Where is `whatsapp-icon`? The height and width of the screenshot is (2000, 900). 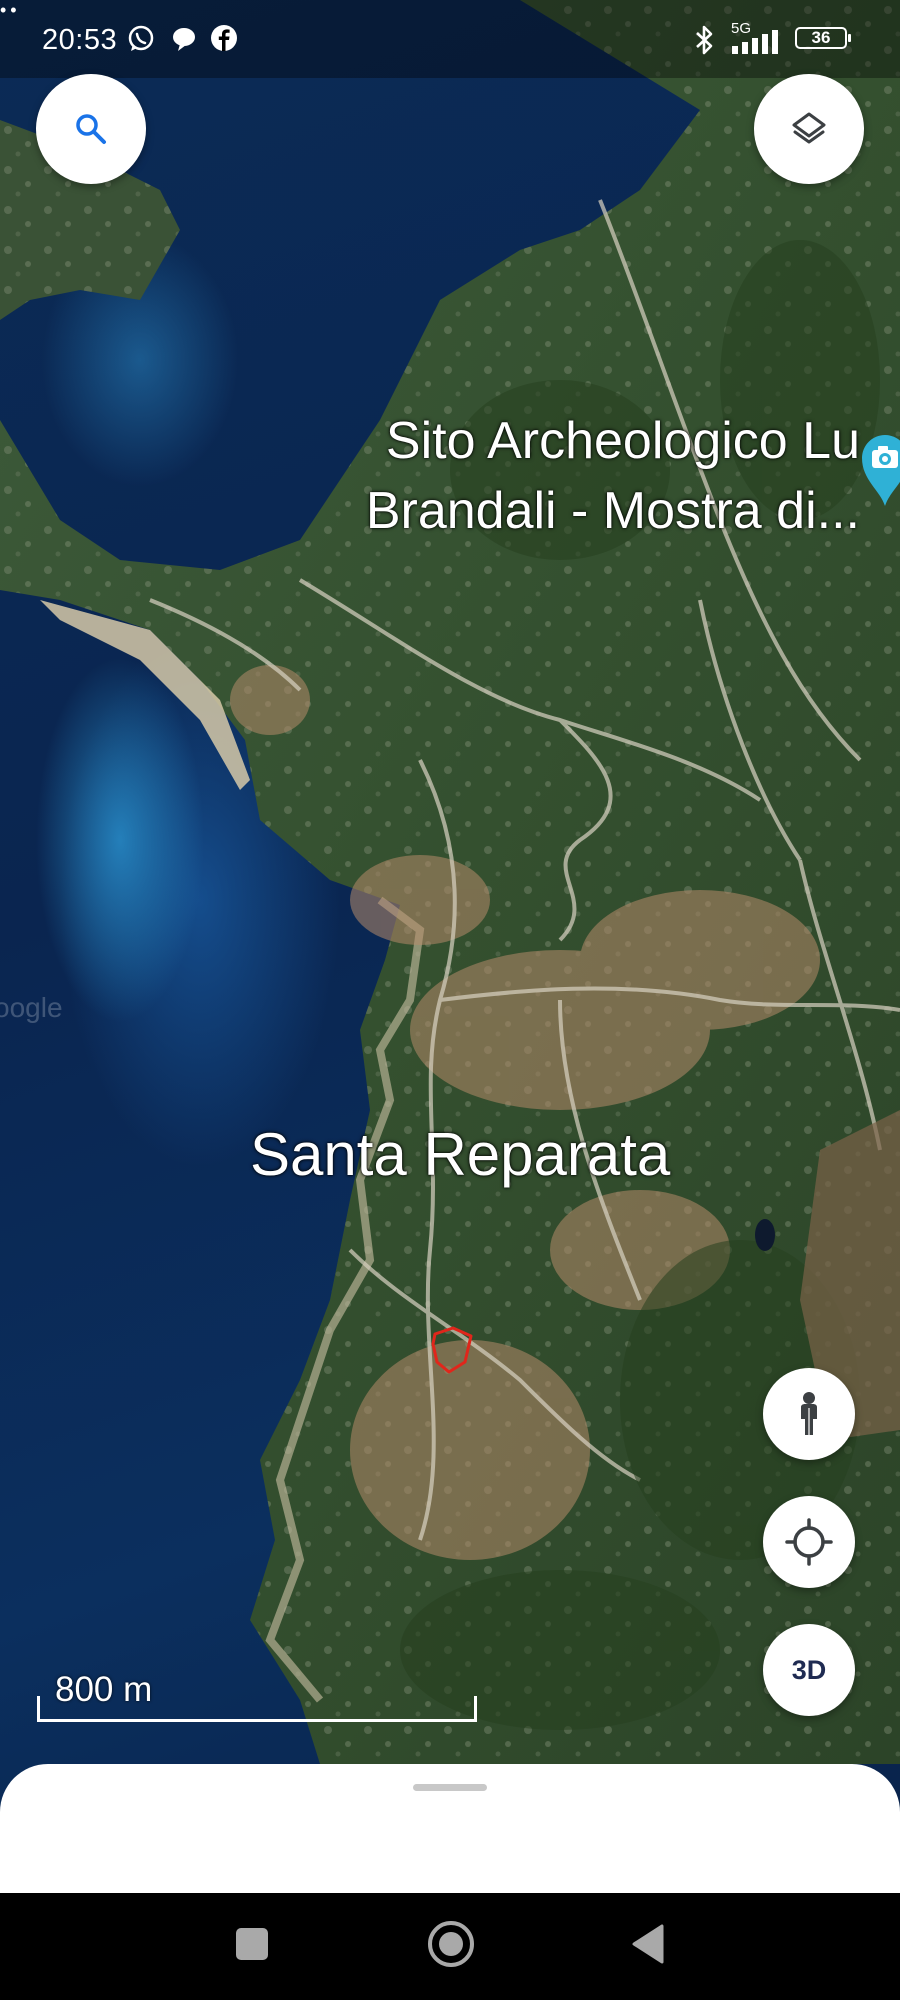
whatsapp-icon is located at coordinates (141, 38).